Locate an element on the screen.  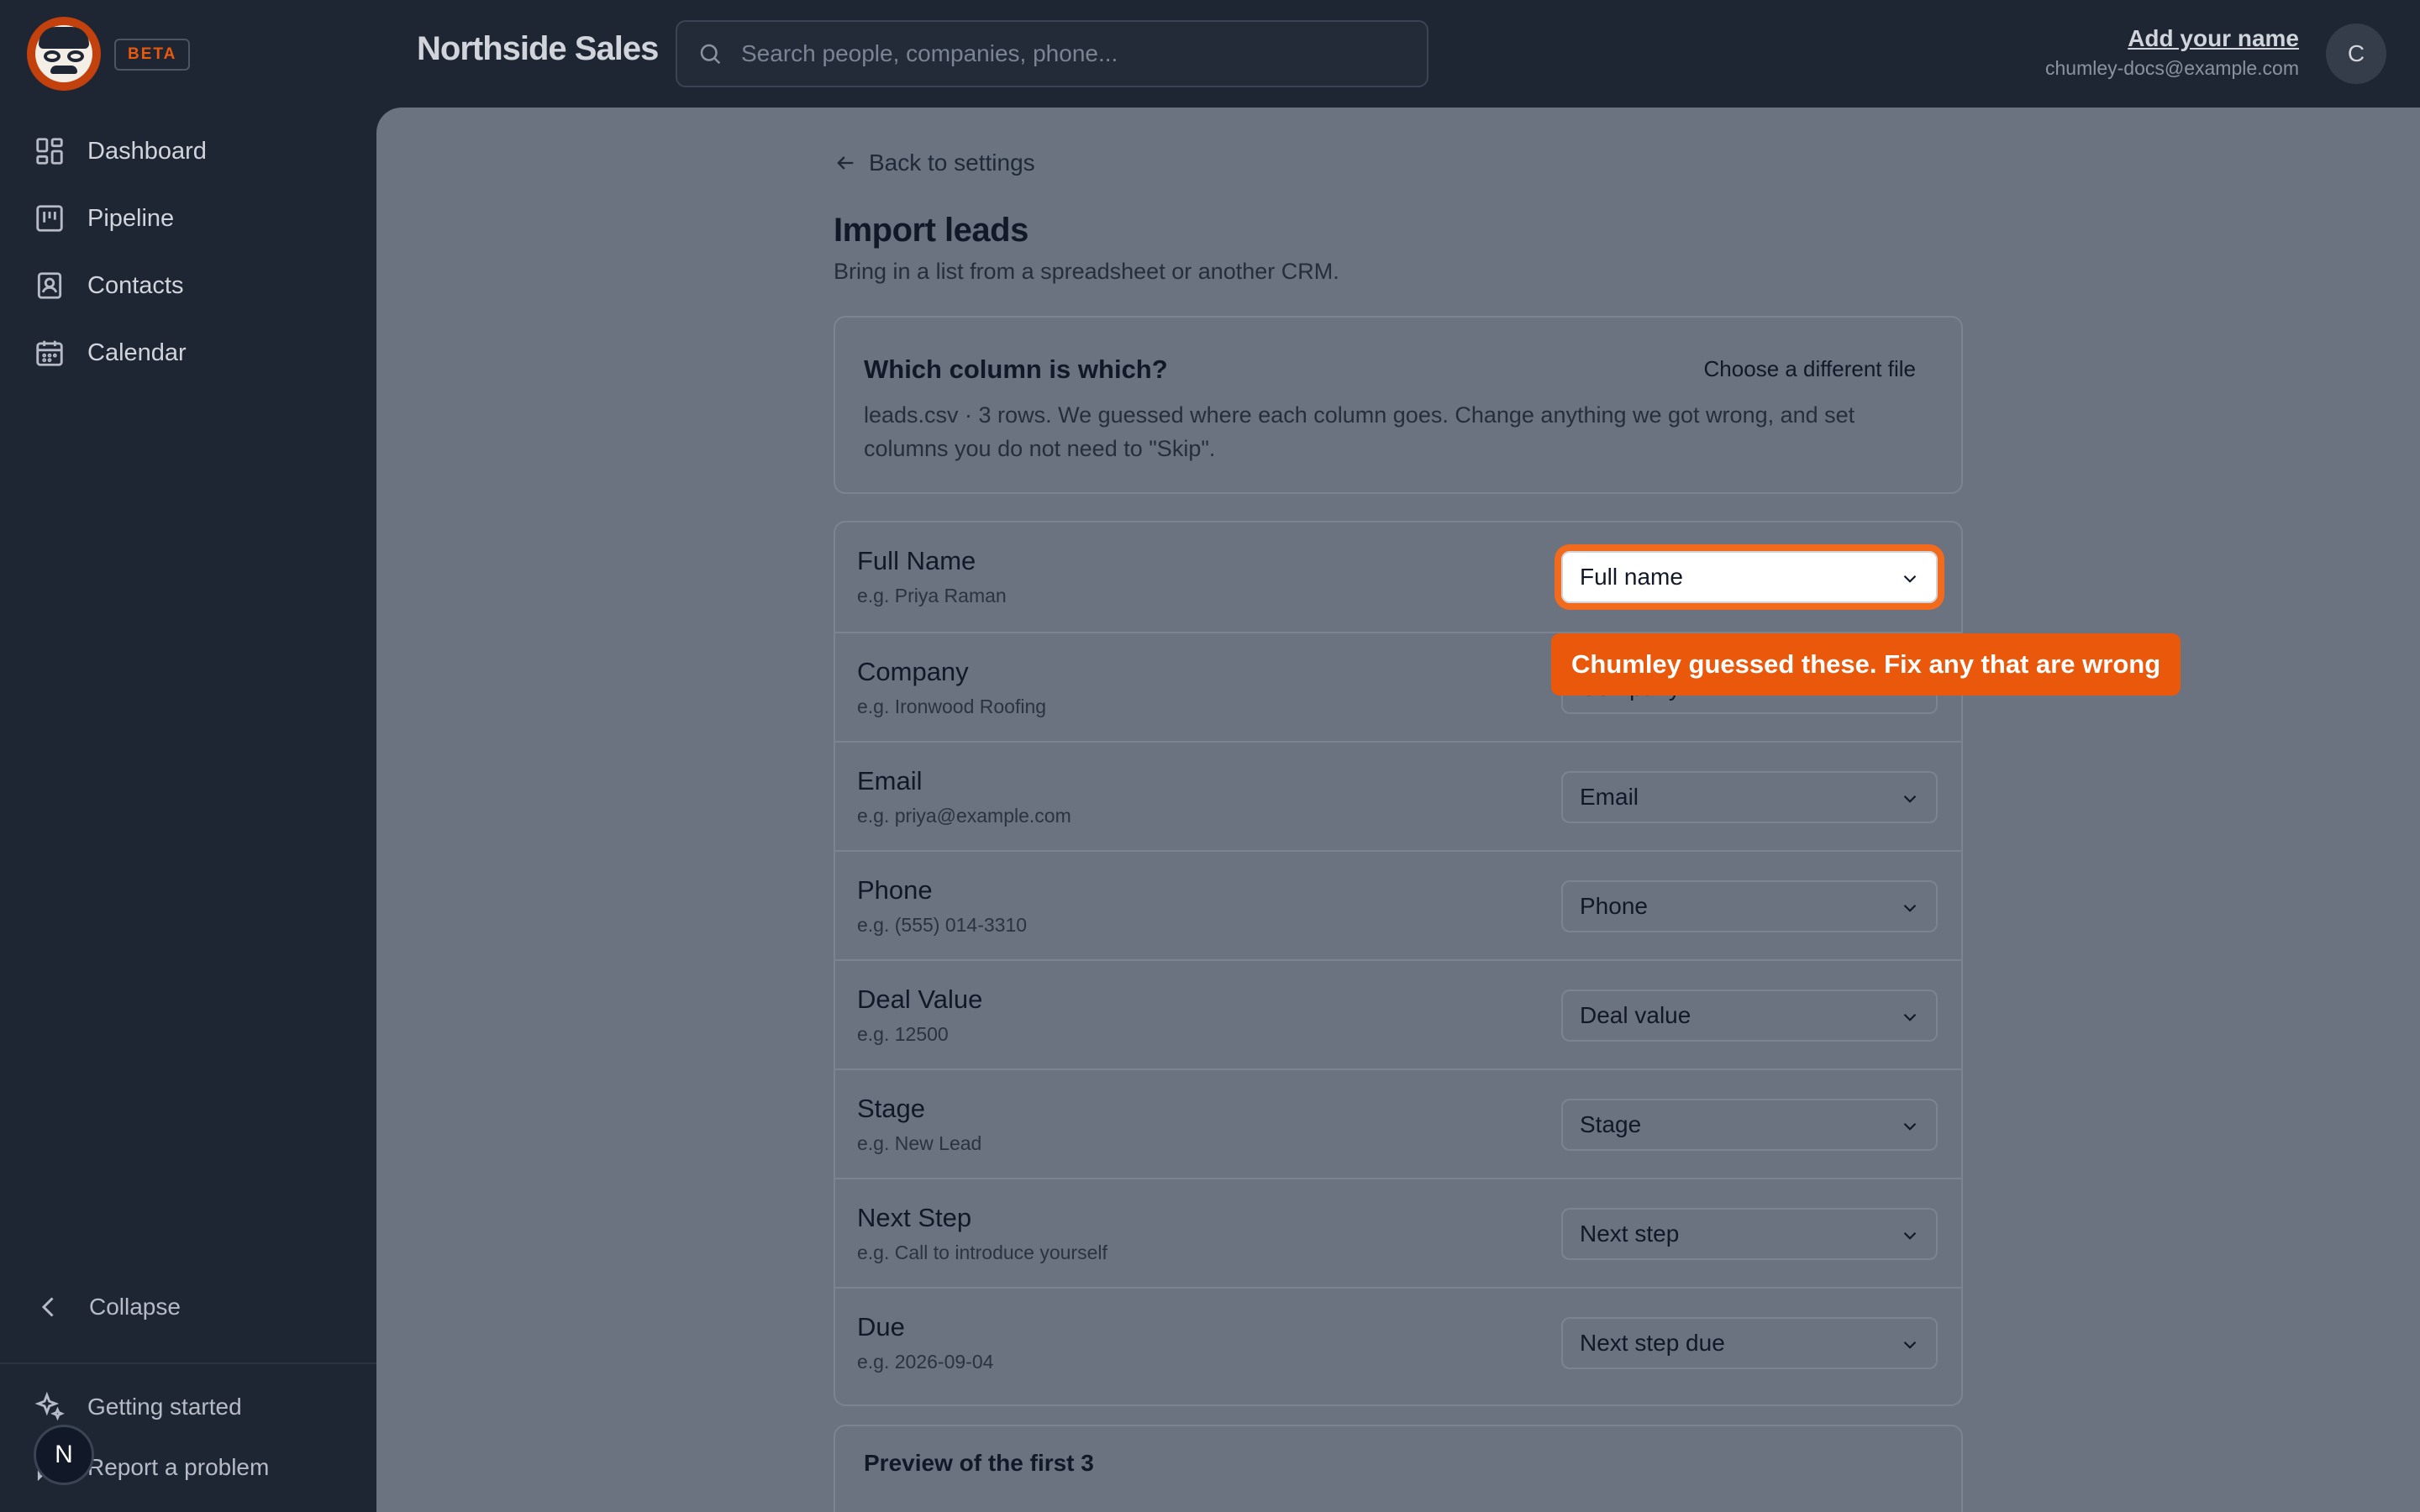
getting-started-link: Getting started is located at coordinates (138, 1407).